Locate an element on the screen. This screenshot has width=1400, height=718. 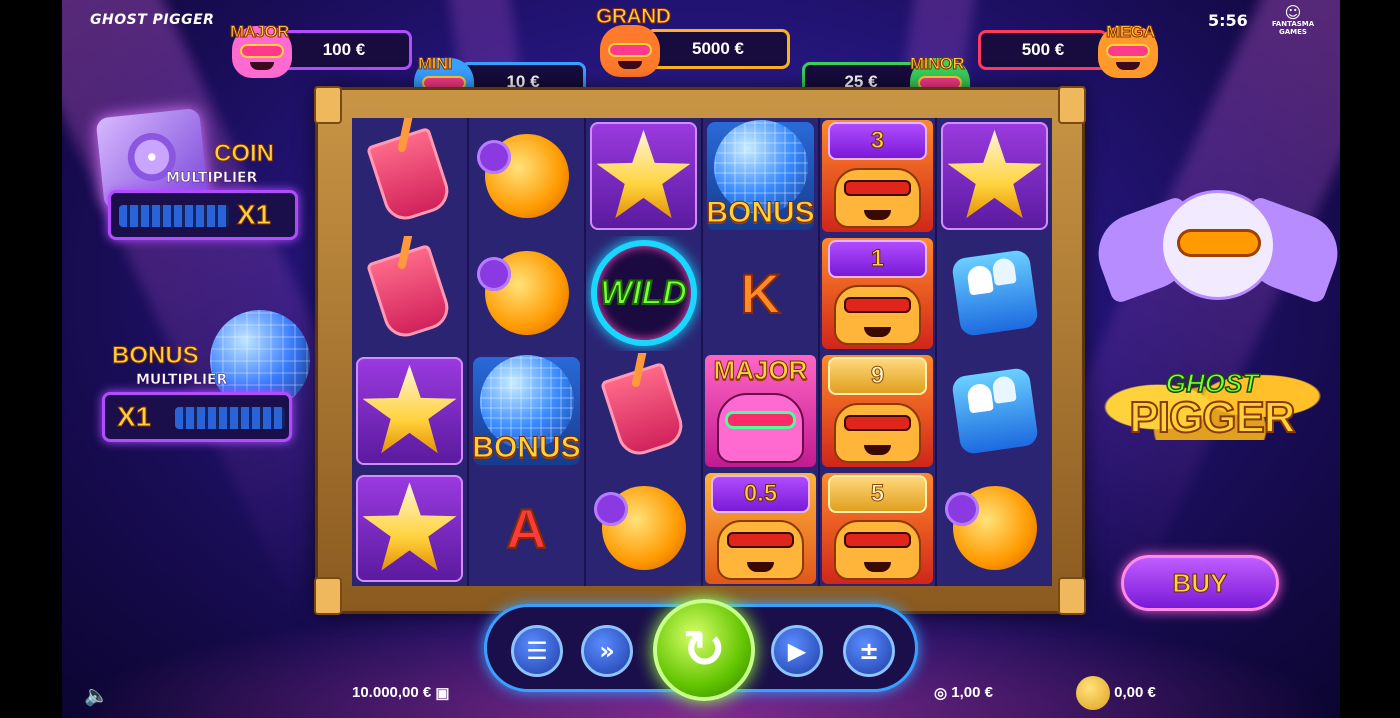
studio-line1: FANTASMA is located at coordinates (1293, 24).